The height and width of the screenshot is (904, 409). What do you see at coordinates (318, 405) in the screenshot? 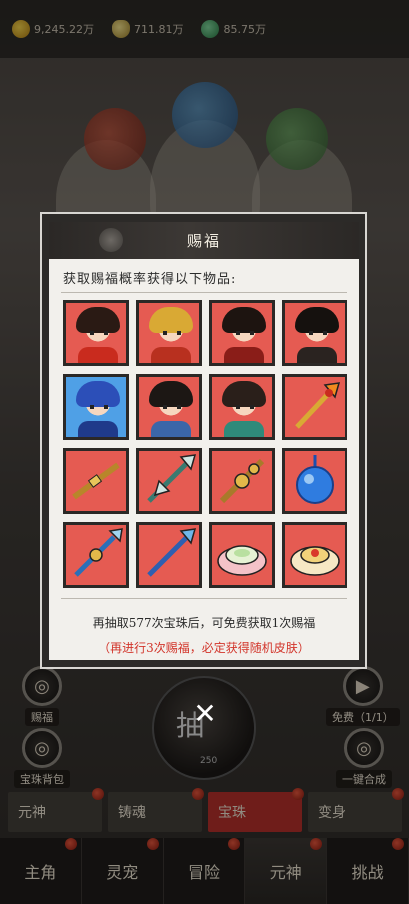
I see `fire-spear-shape` at bounding box center [318, 405].